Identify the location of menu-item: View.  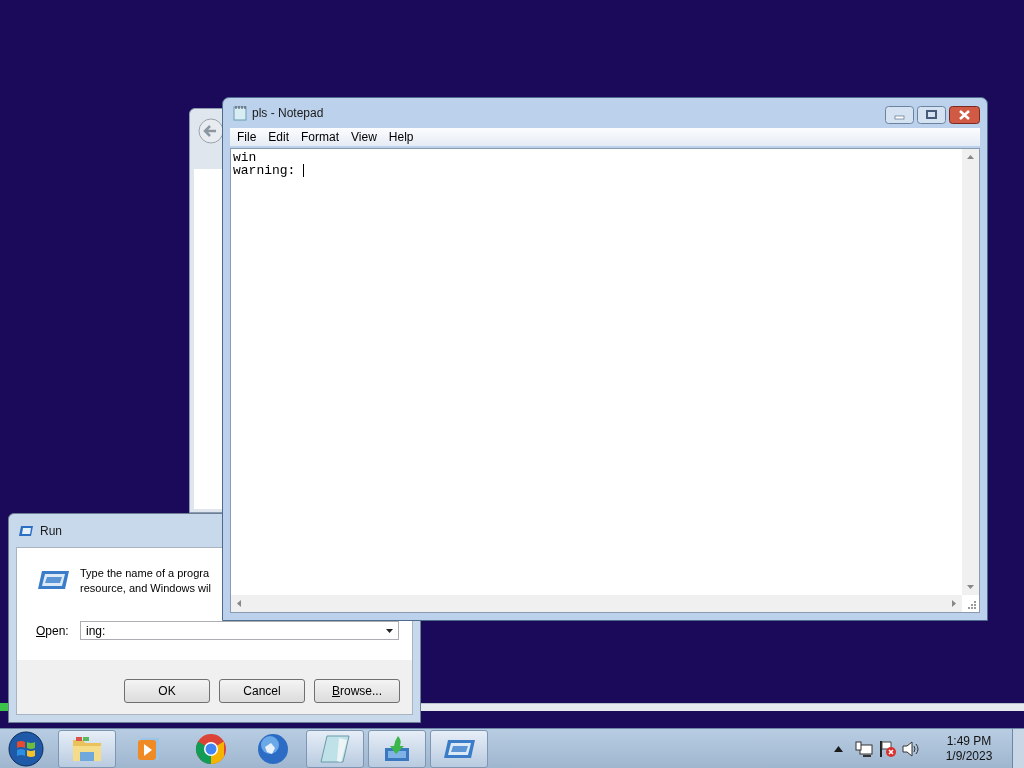
(364, 137).